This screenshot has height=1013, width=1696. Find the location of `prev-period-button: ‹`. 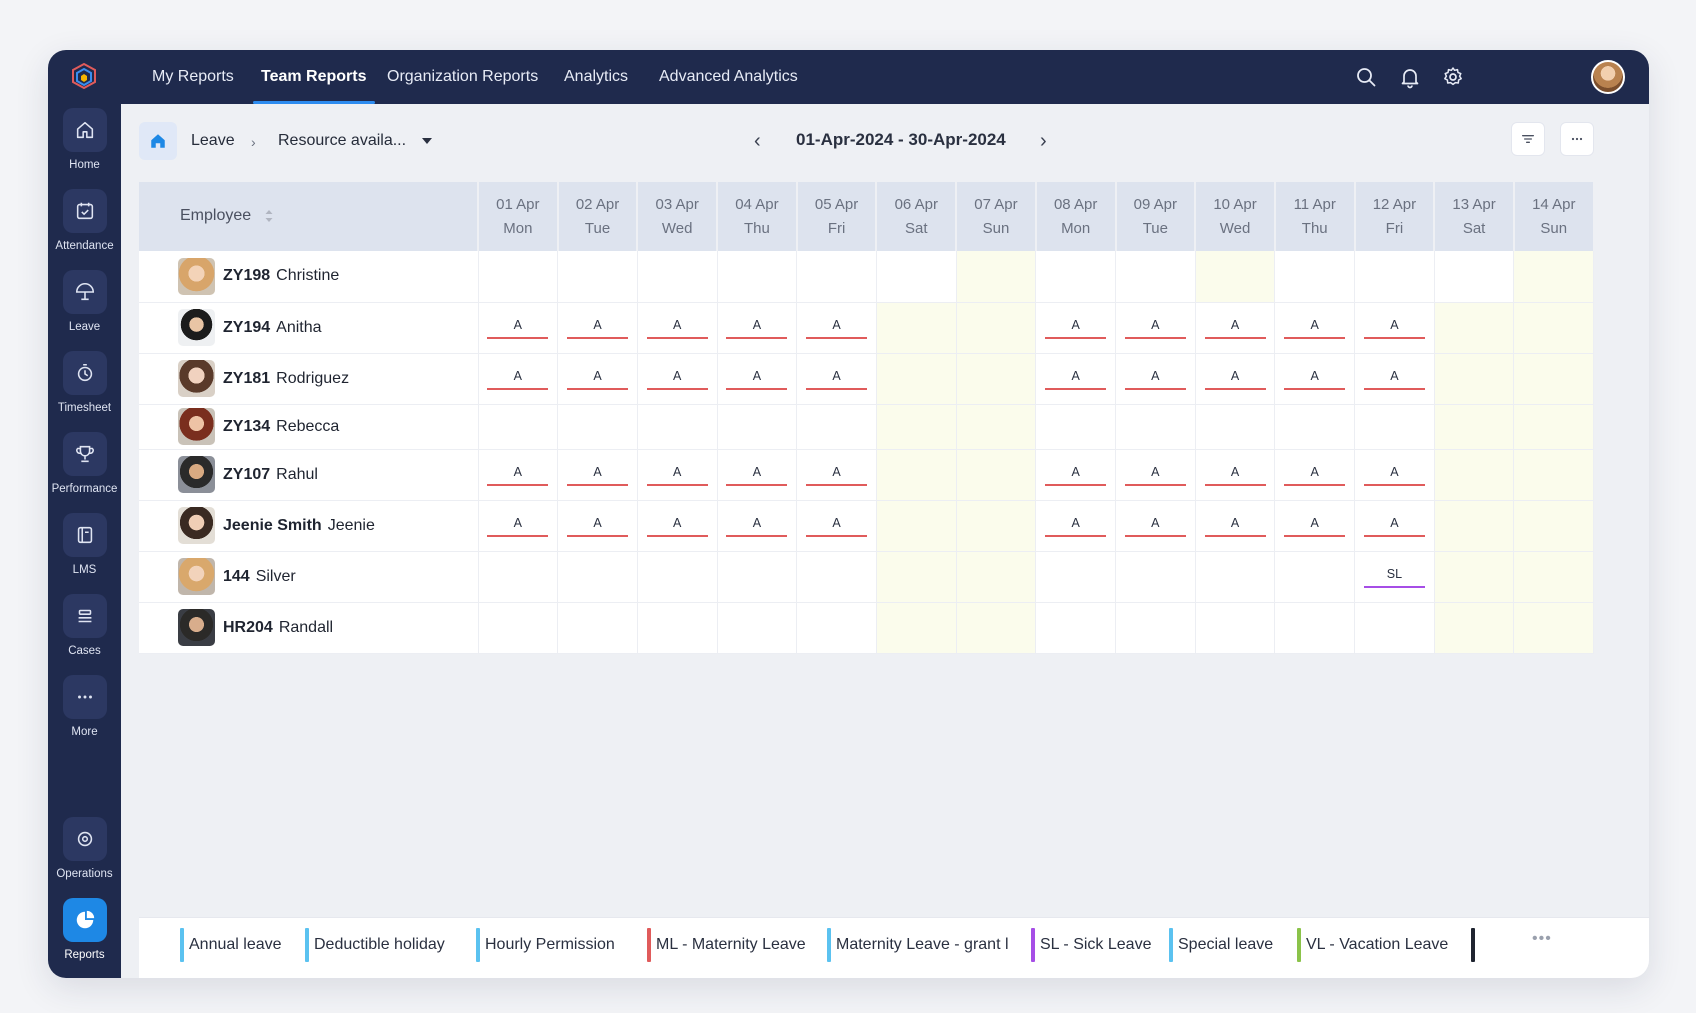

prev-period-button: ‹ is located at coordinates (757, 141).